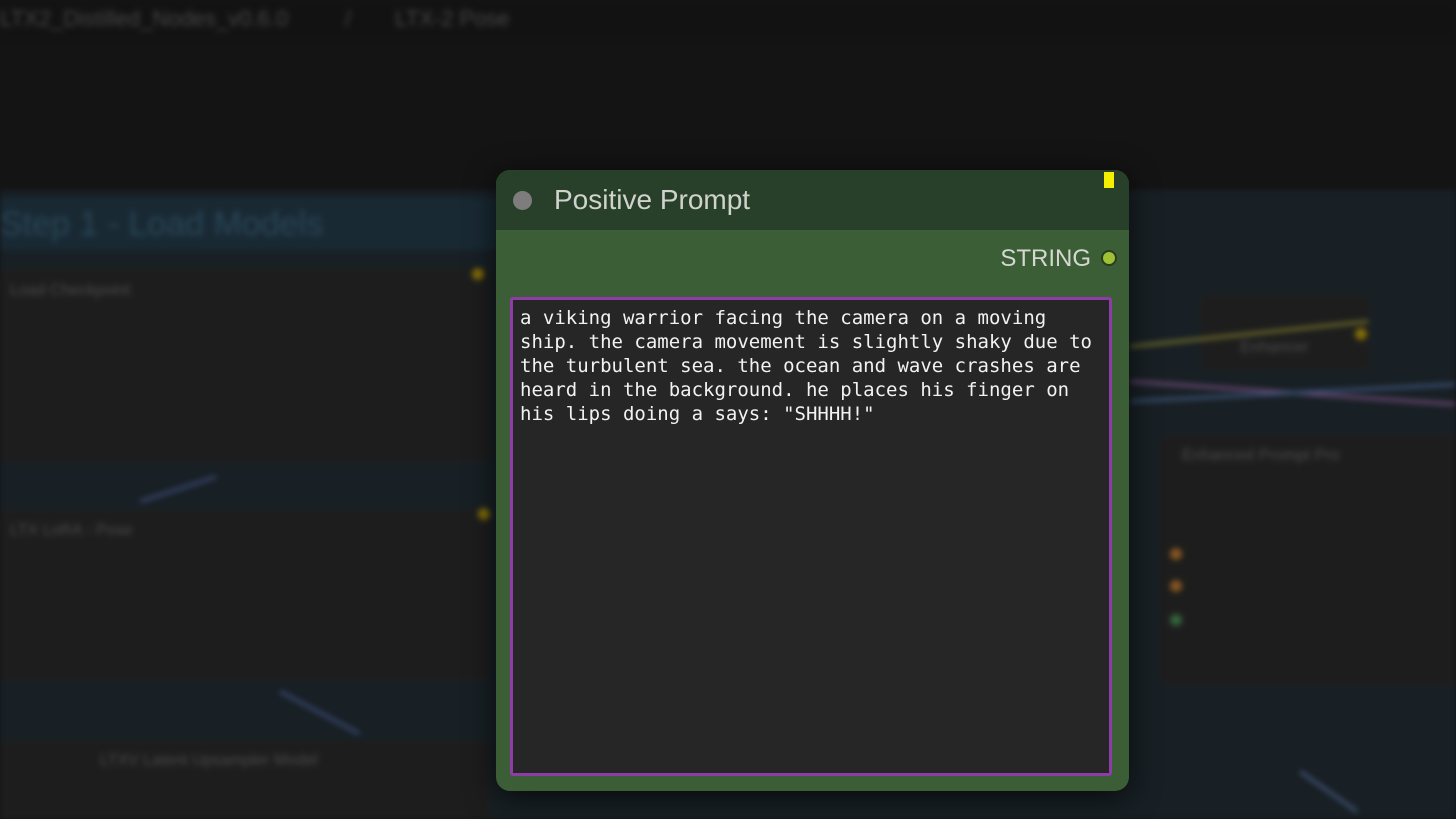 This screenshot has width=1456, height=819. Describe the element at coordinates (452, 19) in the screenshot. I see `breadcrumb-subgraph: LTX-2 Pose` at that location.